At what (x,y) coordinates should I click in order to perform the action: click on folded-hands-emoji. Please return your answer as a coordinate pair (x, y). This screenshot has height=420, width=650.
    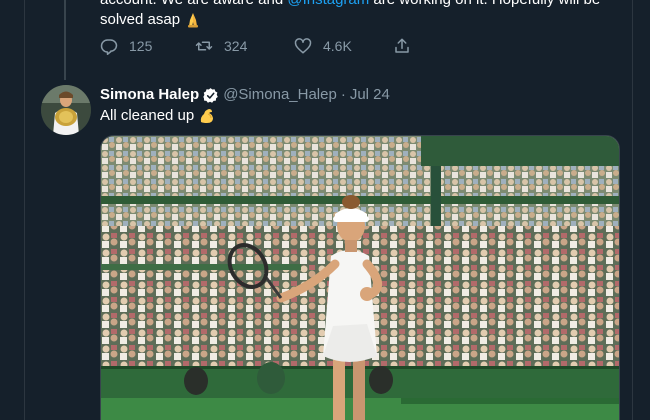
    Looking at the image, I should click on (193, 20).